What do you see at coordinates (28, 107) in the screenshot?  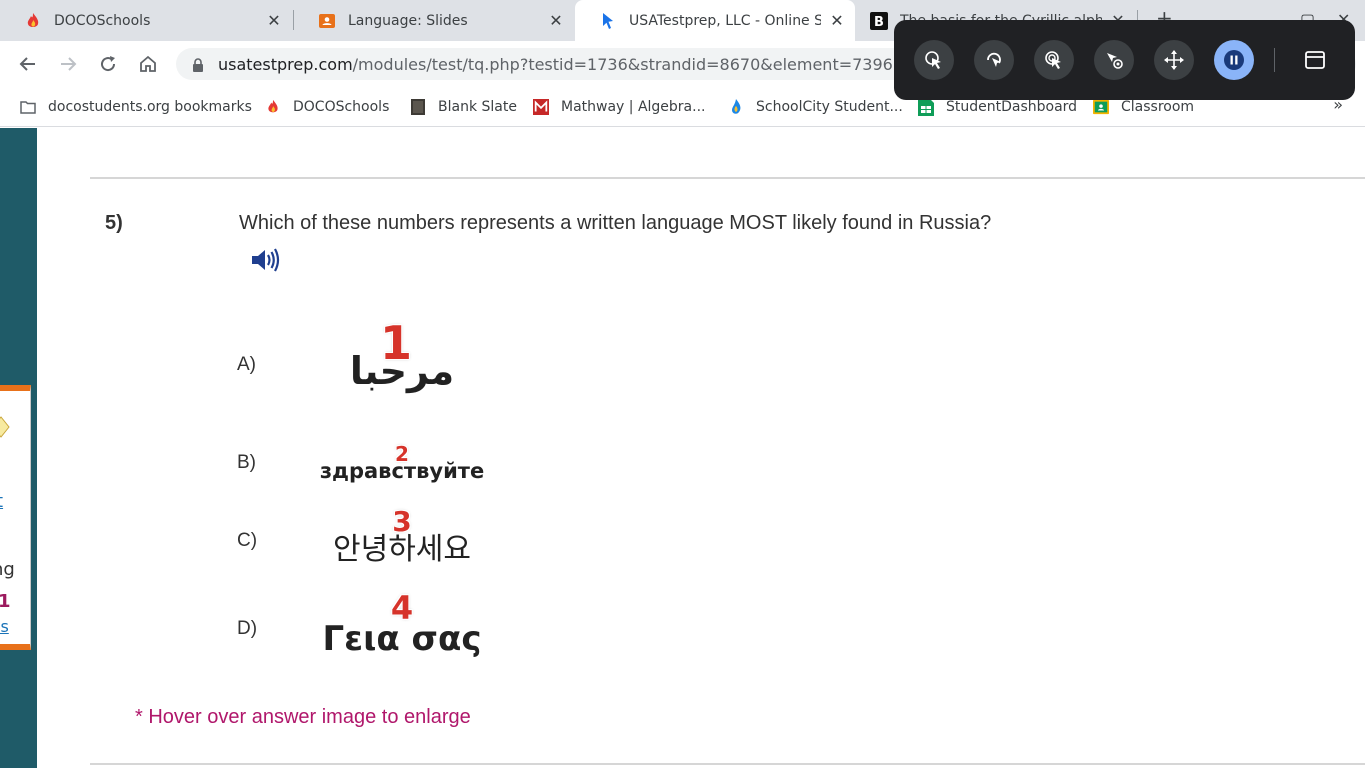 I see `folder-icon` at bounding box center [28, 107].